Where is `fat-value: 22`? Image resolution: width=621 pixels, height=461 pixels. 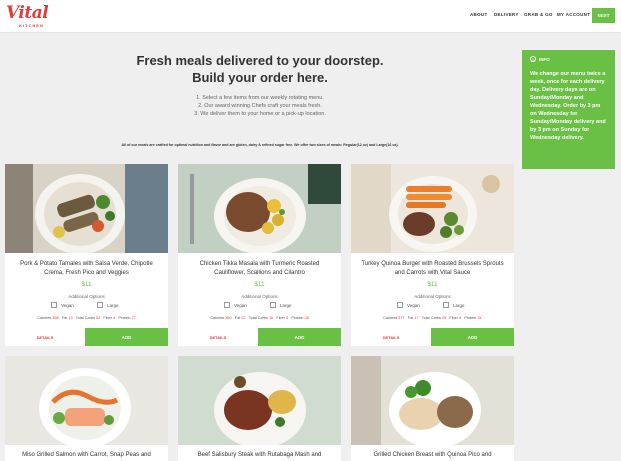
fat-value: 22 is located at coordinates (243, 318).